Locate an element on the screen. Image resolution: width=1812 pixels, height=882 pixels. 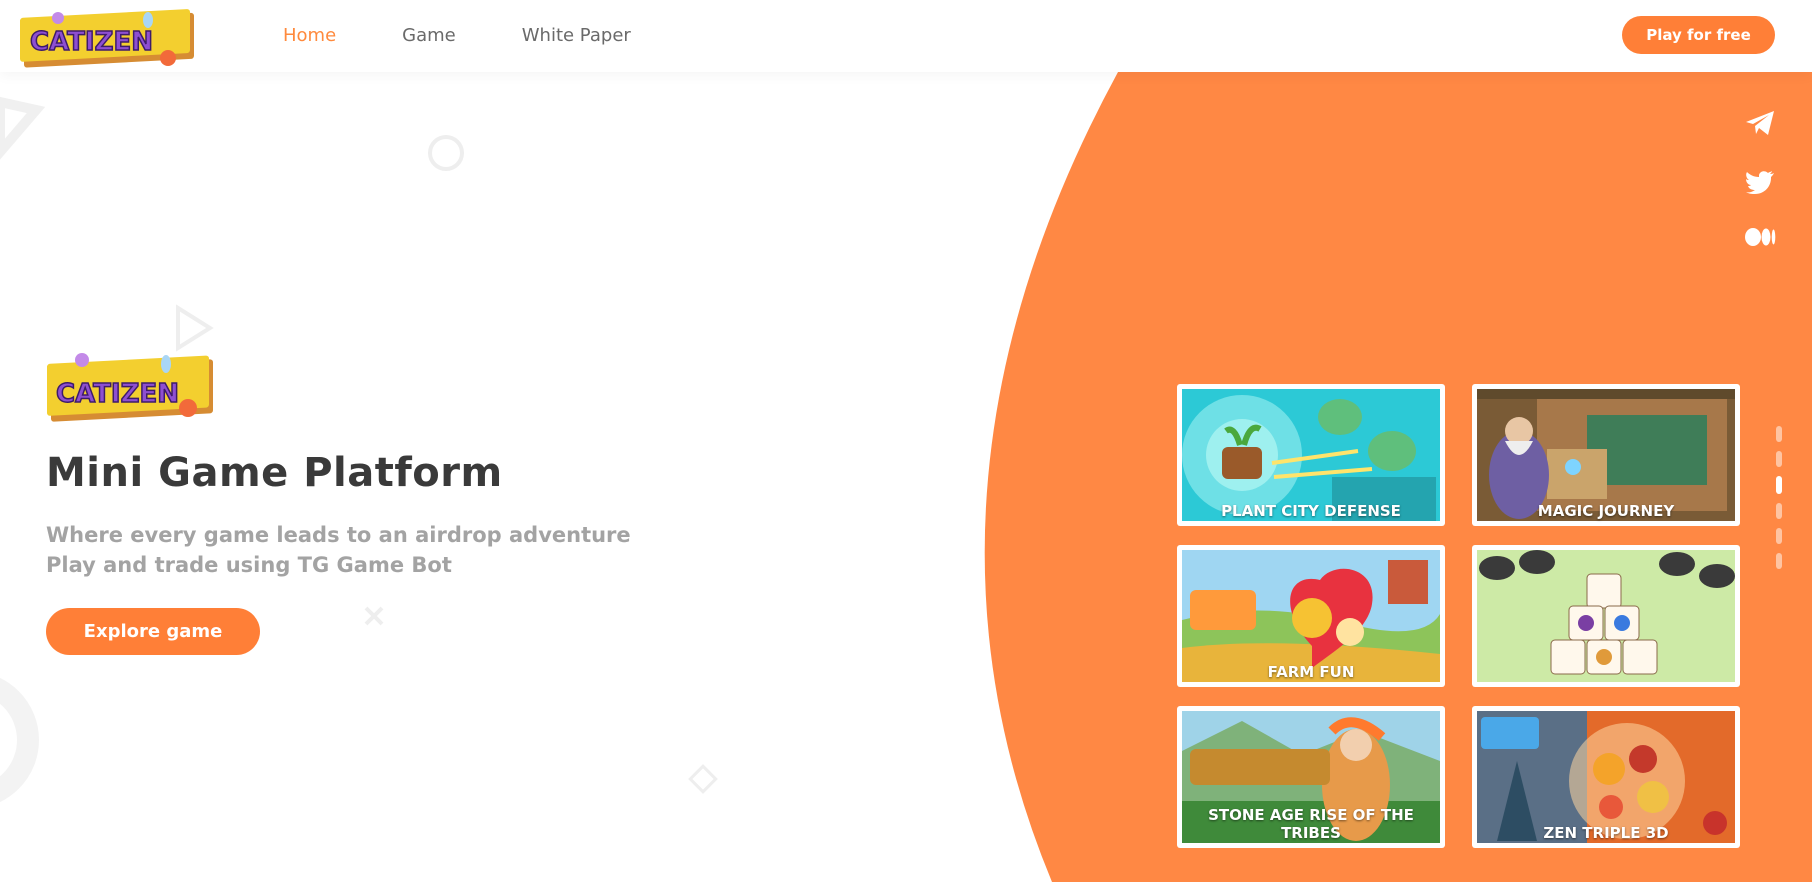
explore-game-button: Explore game is located at coordinates (153, 631).